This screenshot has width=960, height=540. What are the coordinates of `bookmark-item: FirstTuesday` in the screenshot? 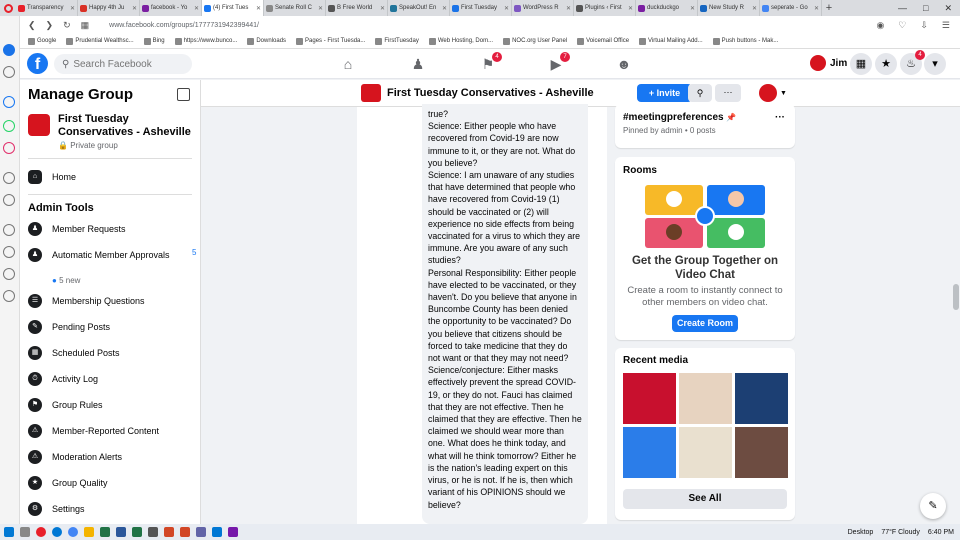 It's located at (397, 41).